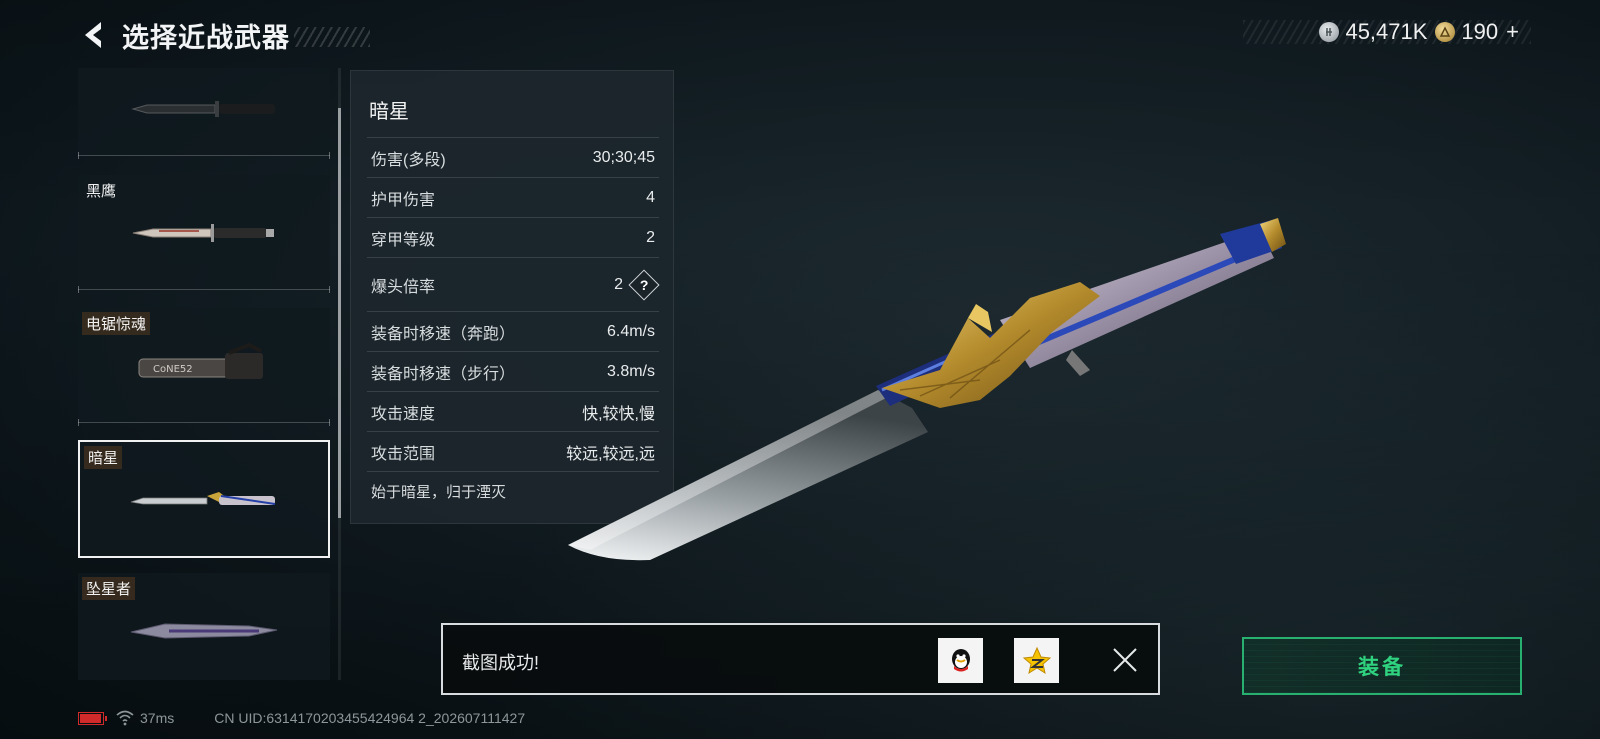 The width and height of the screenshot is (1600, 739). Describe the element at coordinates (439, 492) in the screenshot. I see `weapon-description: 始于暗星，归于湮灭` at that location.